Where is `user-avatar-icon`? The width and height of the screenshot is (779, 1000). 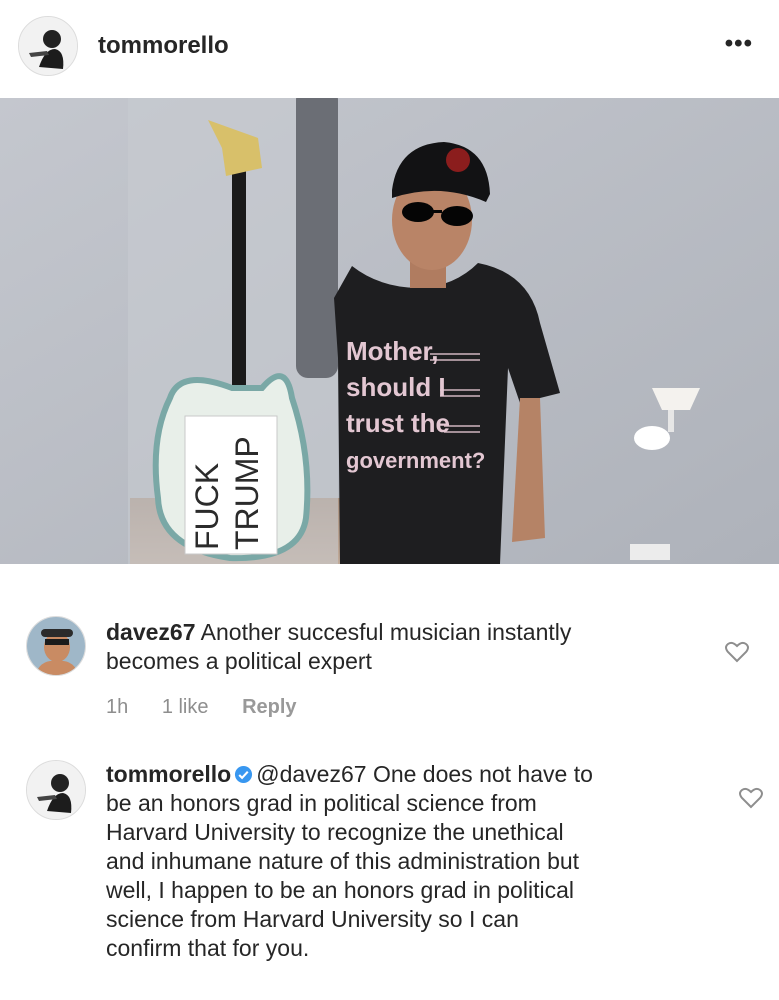
user-avatar-icon is located at coordinates (56, 646).